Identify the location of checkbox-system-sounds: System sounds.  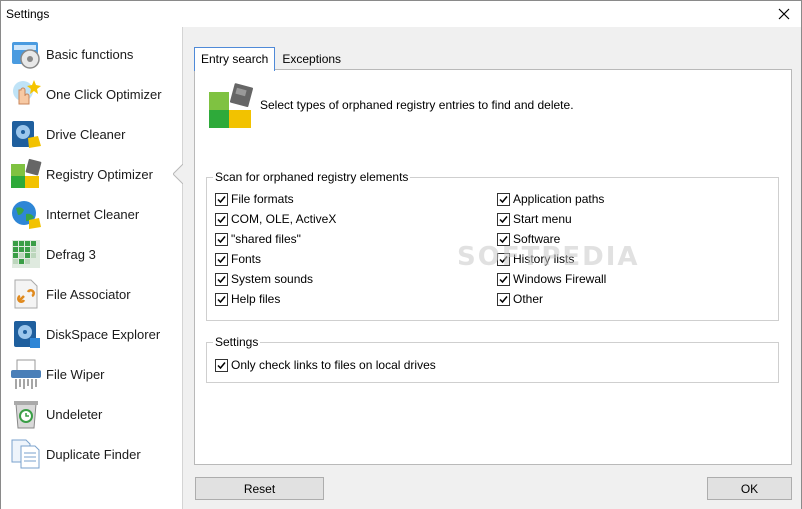
(264, 279).